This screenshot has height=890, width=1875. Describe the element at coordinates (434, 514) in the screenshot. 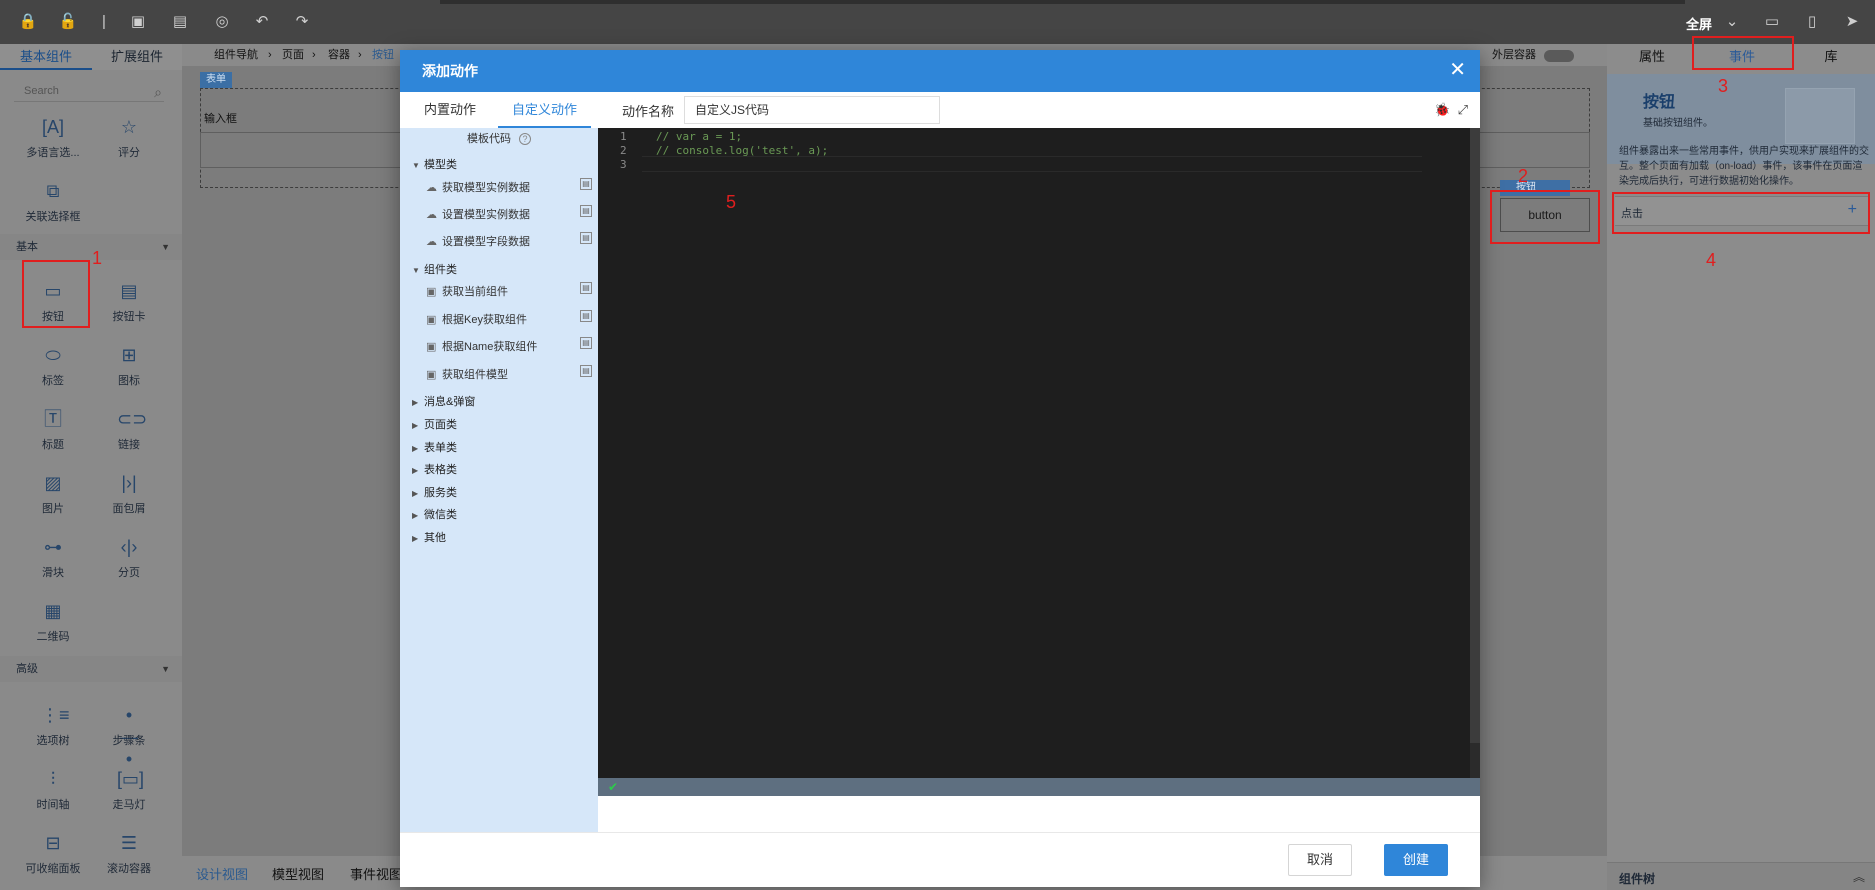

I see `category-wechat: ▶ 微信类` at that location.